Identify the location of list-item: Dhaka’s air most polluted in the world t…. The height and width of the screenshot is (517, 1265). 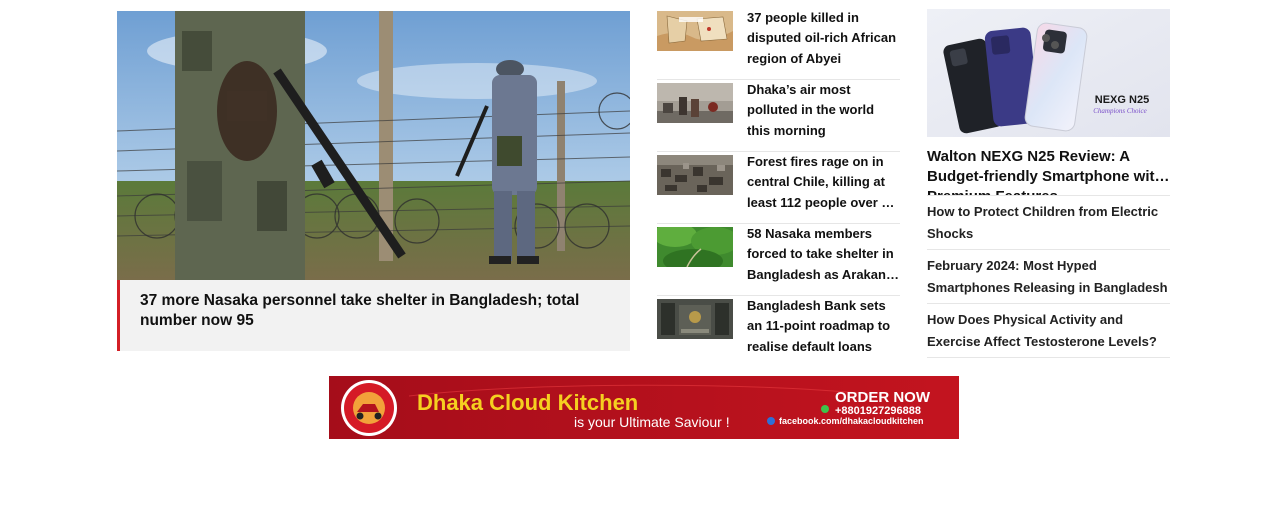
(778, 116).